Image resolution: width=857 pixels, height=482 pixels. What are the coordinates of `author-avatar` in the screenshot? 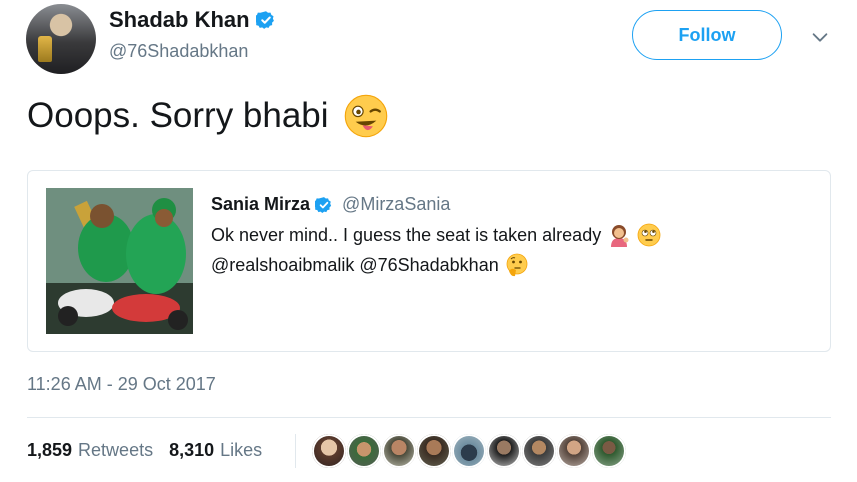 It's located at (61, 39).